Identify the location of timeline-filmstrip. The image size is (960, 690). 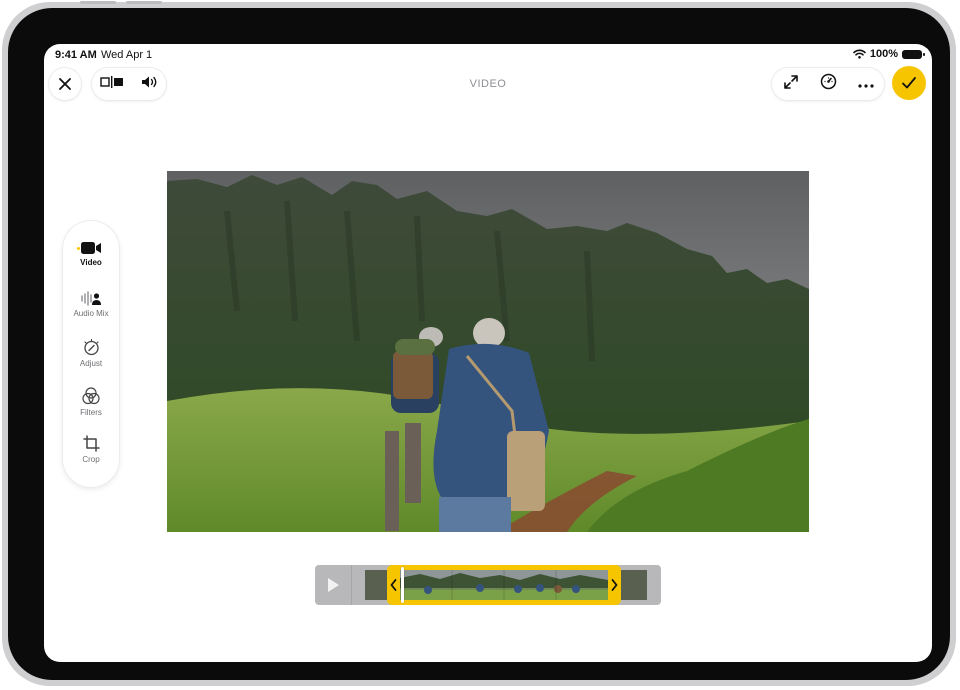
(504, 585).